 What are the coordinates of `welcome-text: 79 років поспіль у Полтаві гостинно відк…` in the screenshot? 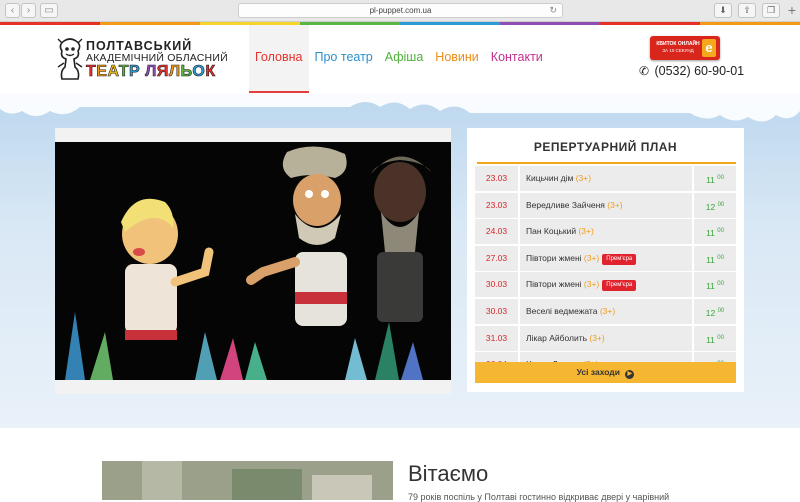 It's located at (539, 497).